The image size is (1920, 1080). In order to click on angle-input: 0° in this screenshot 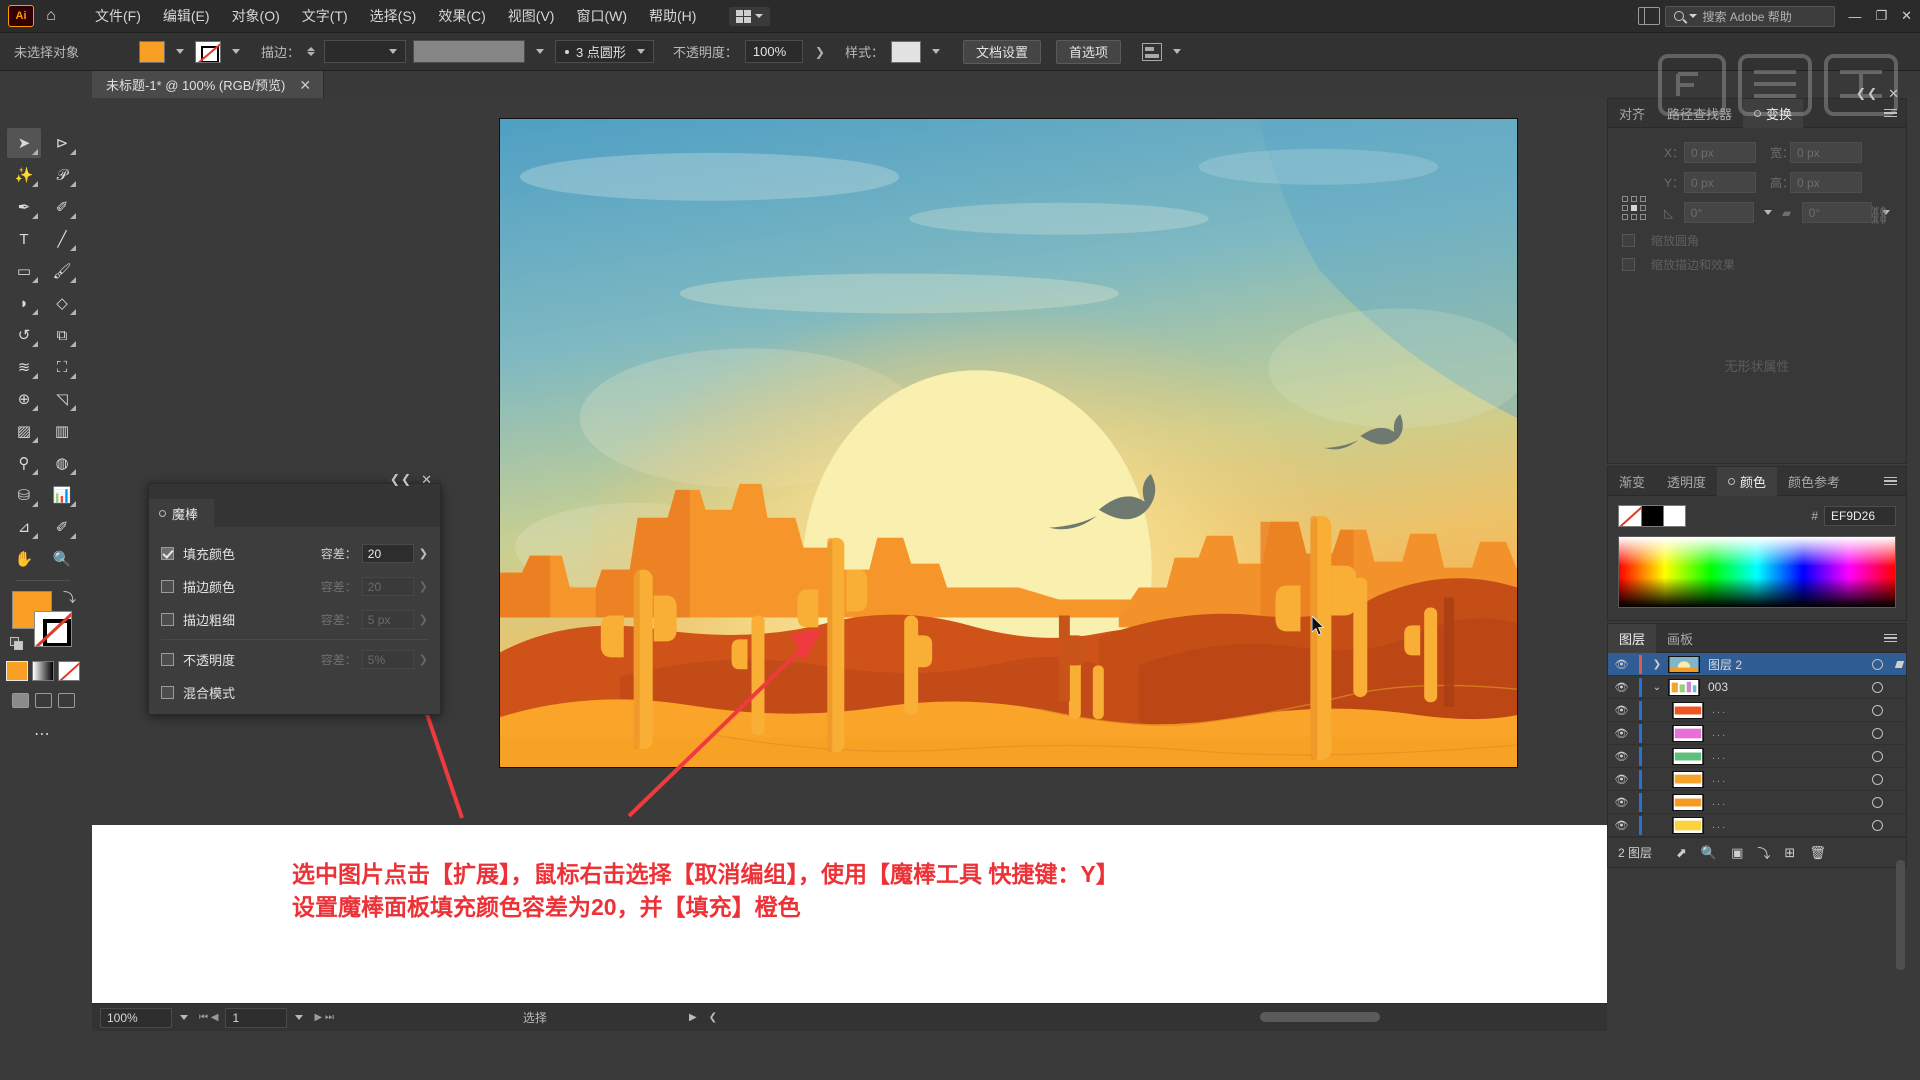, I will do `click(1718, 212)`.